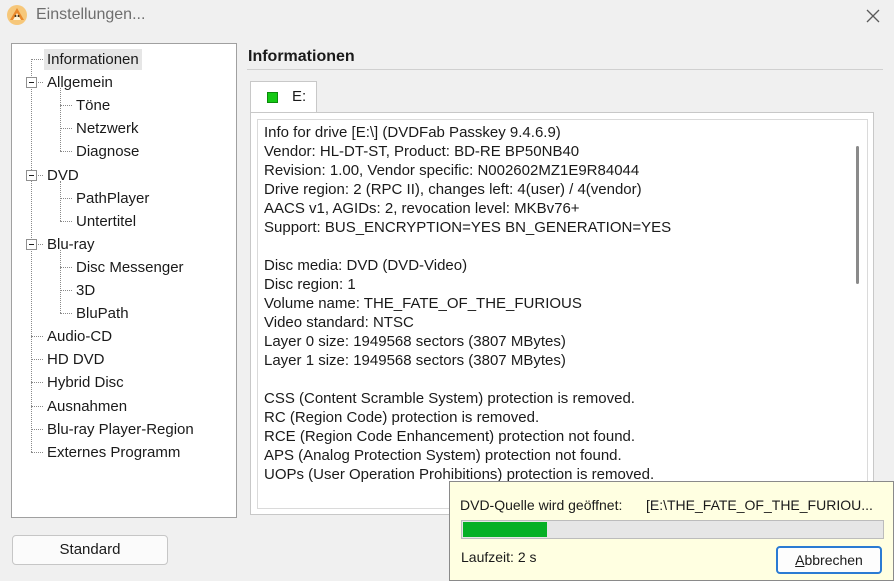 Image resolution: width=894 pixels, height=581 pixels. I want to click on tree-item-hybrid-disc: Hybrid Disc, so click(85, 382).